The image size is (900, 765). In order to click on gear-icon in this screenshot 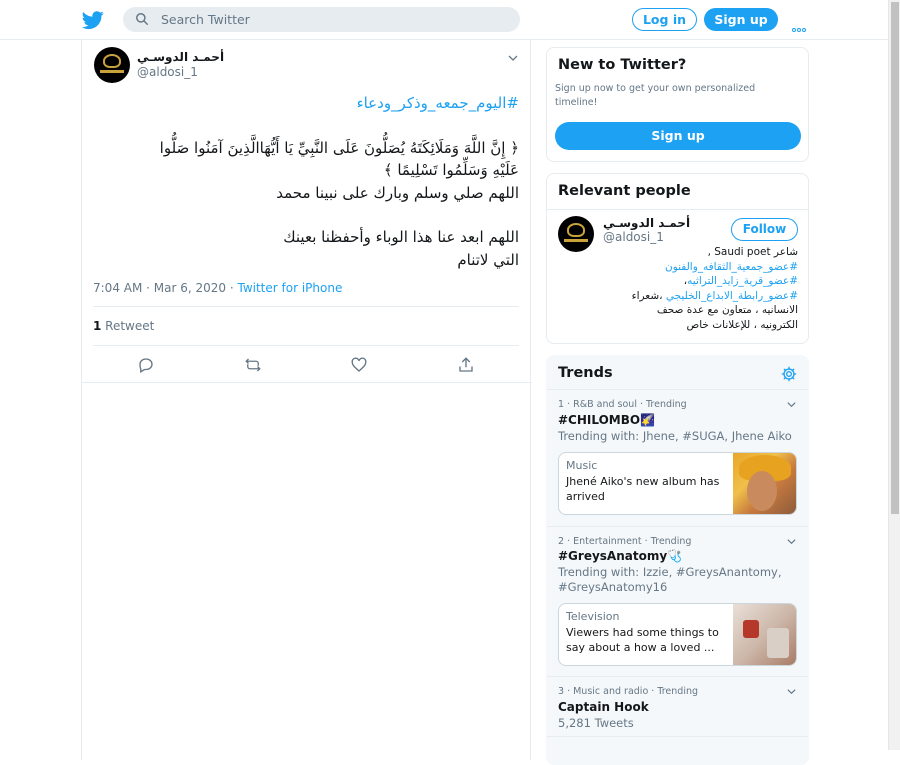, I will do `click(789, 374)`.